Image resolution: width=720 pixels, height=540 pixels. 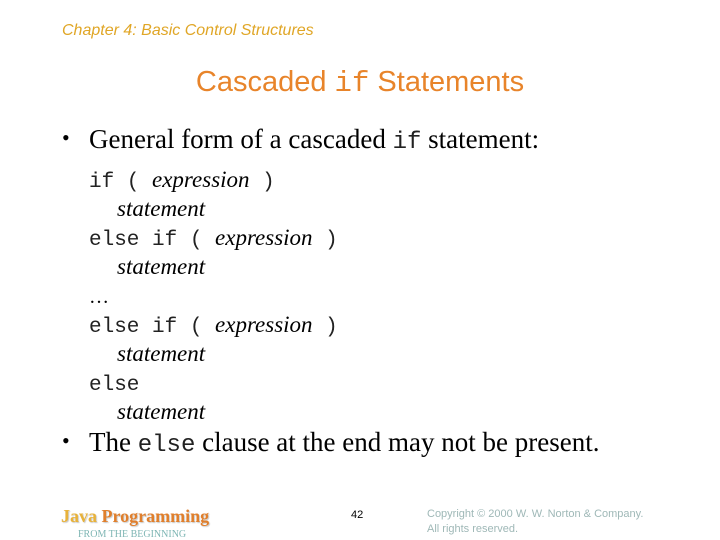 What do you see at coordinates (113, 442) in the screenshot?
I see `bullet-text-before: The` at bounding box center [113, 442].